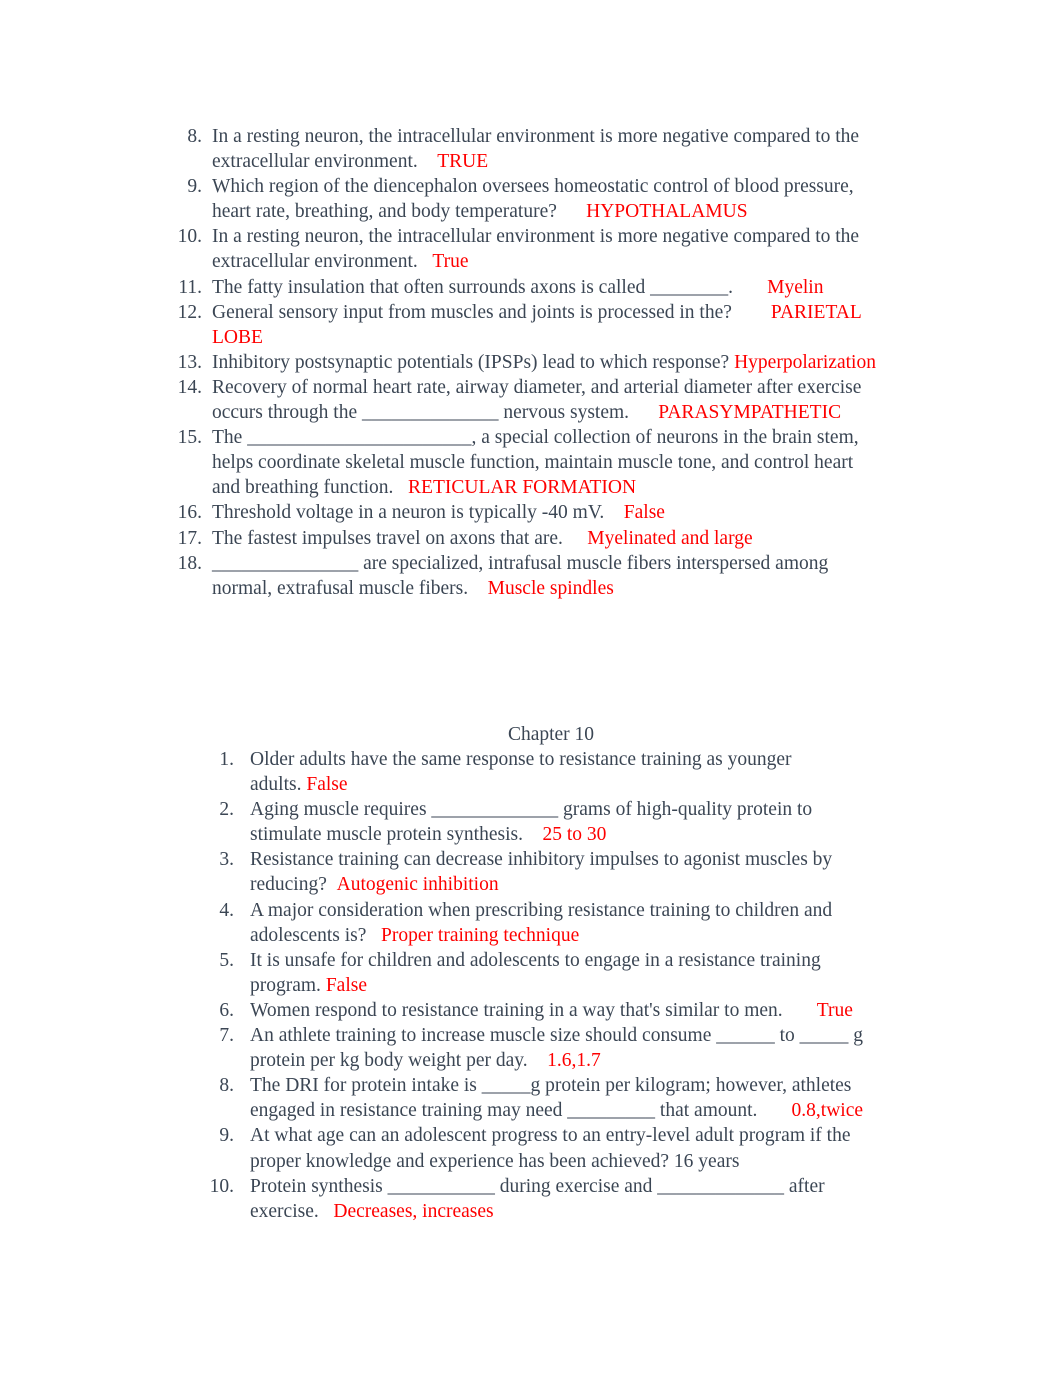 The height and width of the screenshot is (1377, 1062). I want to click on question-number: 5., so click(226, 960).